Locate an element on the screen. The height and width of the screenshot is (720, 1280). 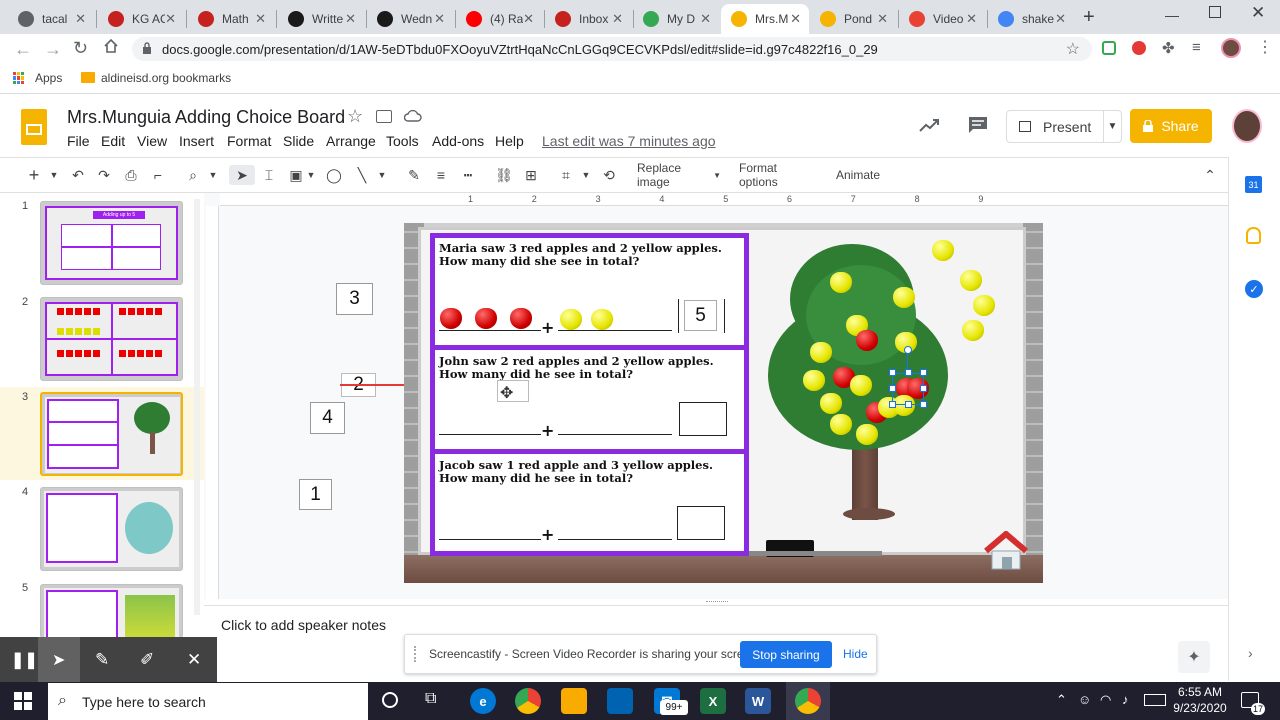
link-icon: ⛓ is located at coordinates (504, 175).